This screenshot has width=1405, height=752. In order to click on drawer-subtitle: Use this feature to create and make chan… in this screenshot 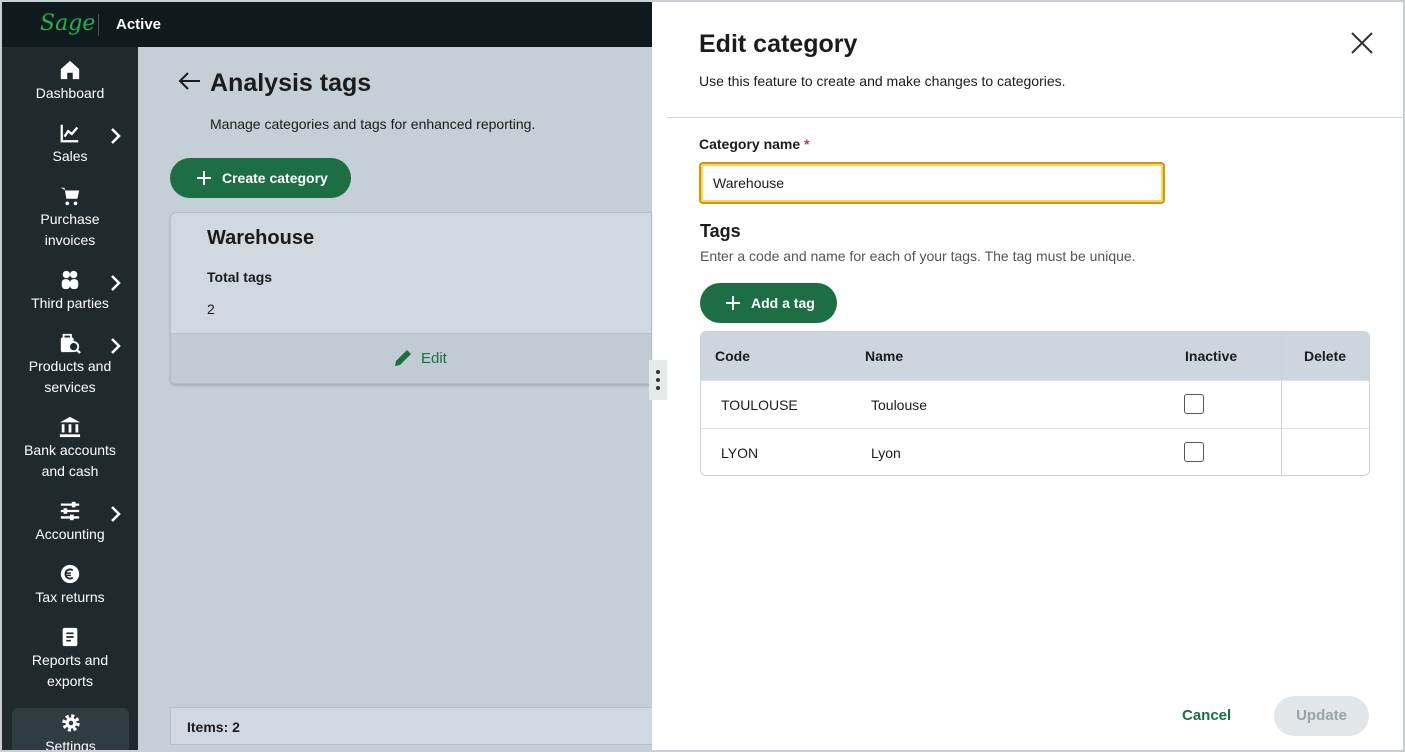, I will do `click(882, 81)`.